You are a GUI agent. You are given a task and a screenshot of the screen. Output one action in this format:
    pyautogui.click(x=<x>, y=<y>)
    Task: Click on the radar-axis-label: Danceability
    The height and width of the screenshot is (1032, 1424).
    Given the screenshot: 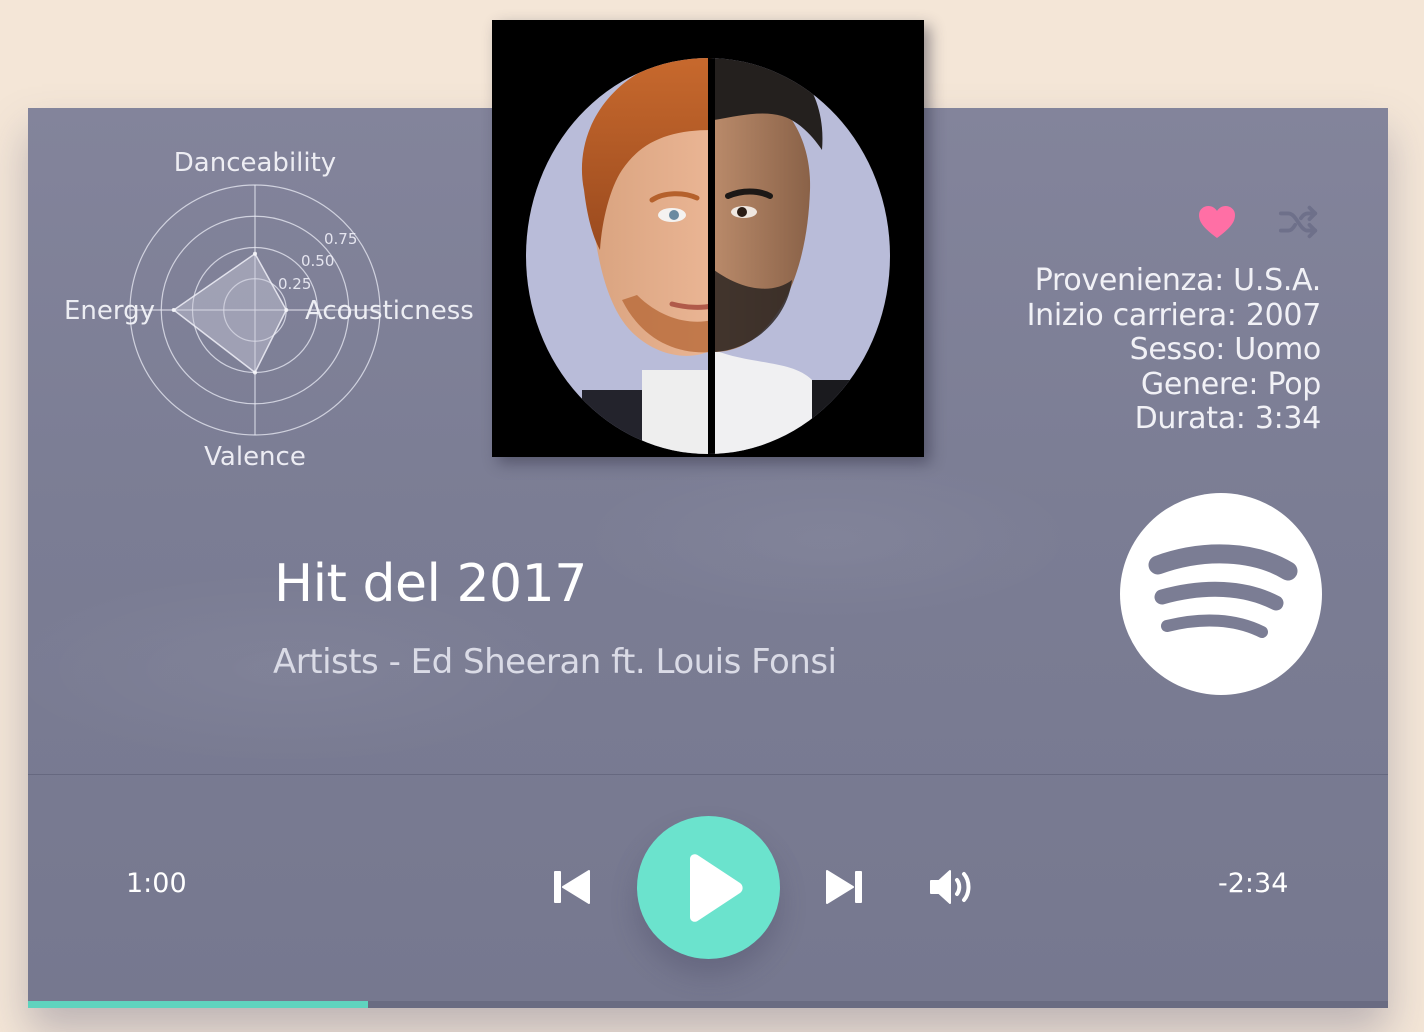 What is the action you would take?
    pyautogui.click(x=255, y=163)
    